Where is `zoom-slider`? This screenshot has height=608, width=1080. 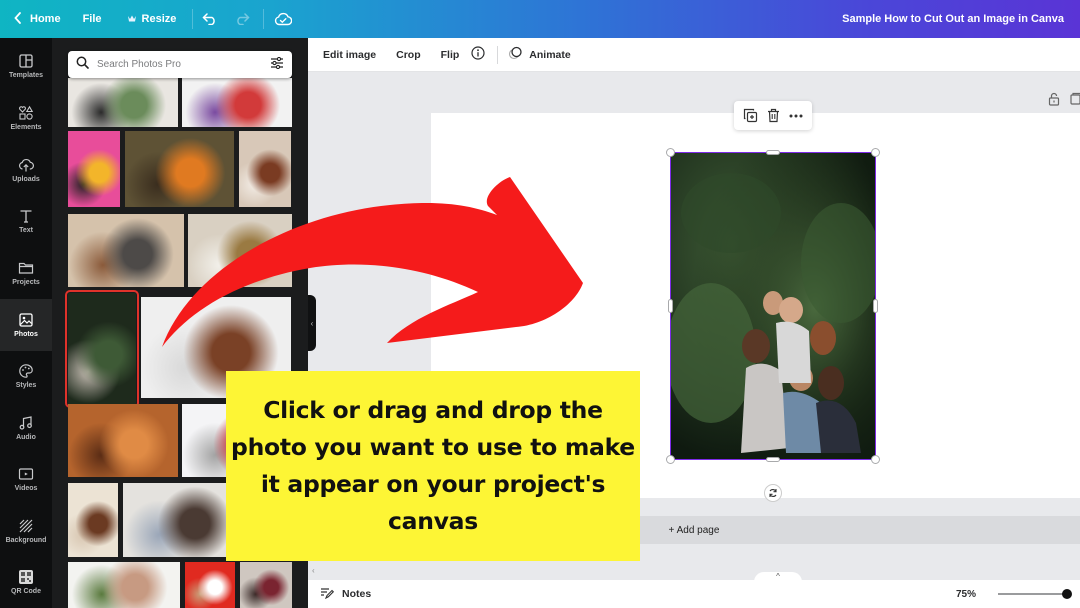
zoom-slider is located at coordinates (1035, 594).